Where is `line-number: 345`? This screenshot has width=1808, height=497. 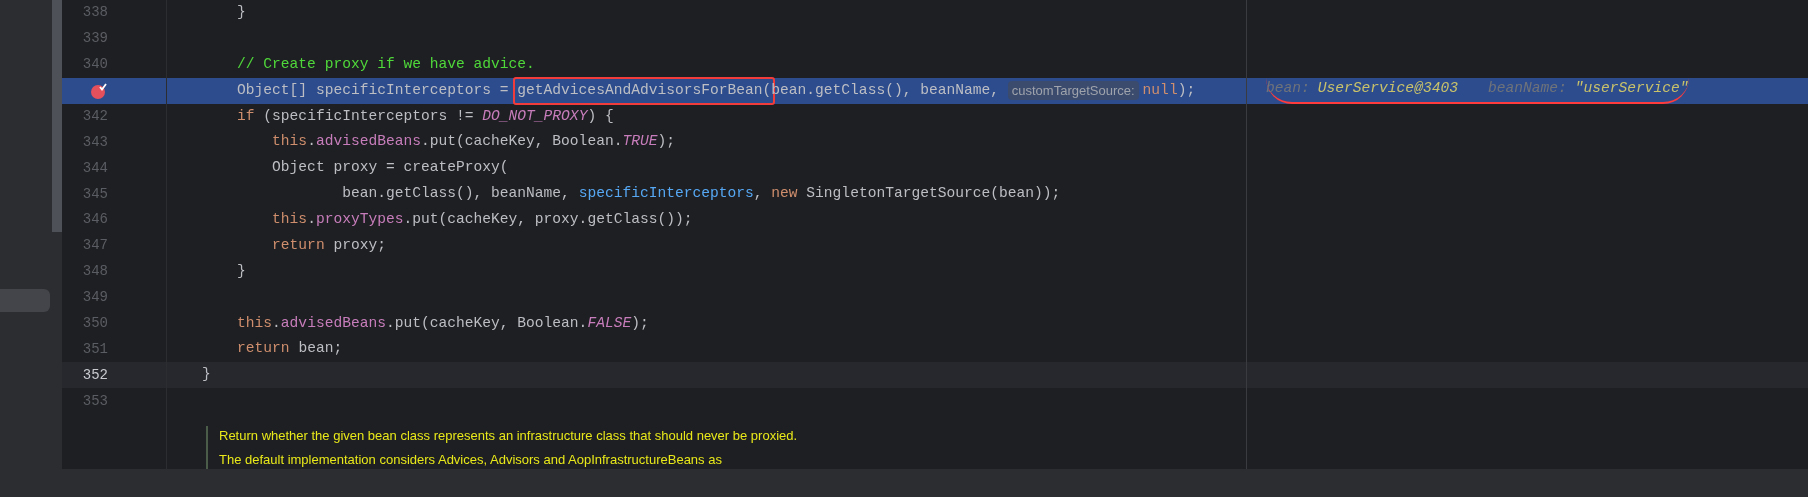
line-number: 345 is located at coordinates (95, 194).